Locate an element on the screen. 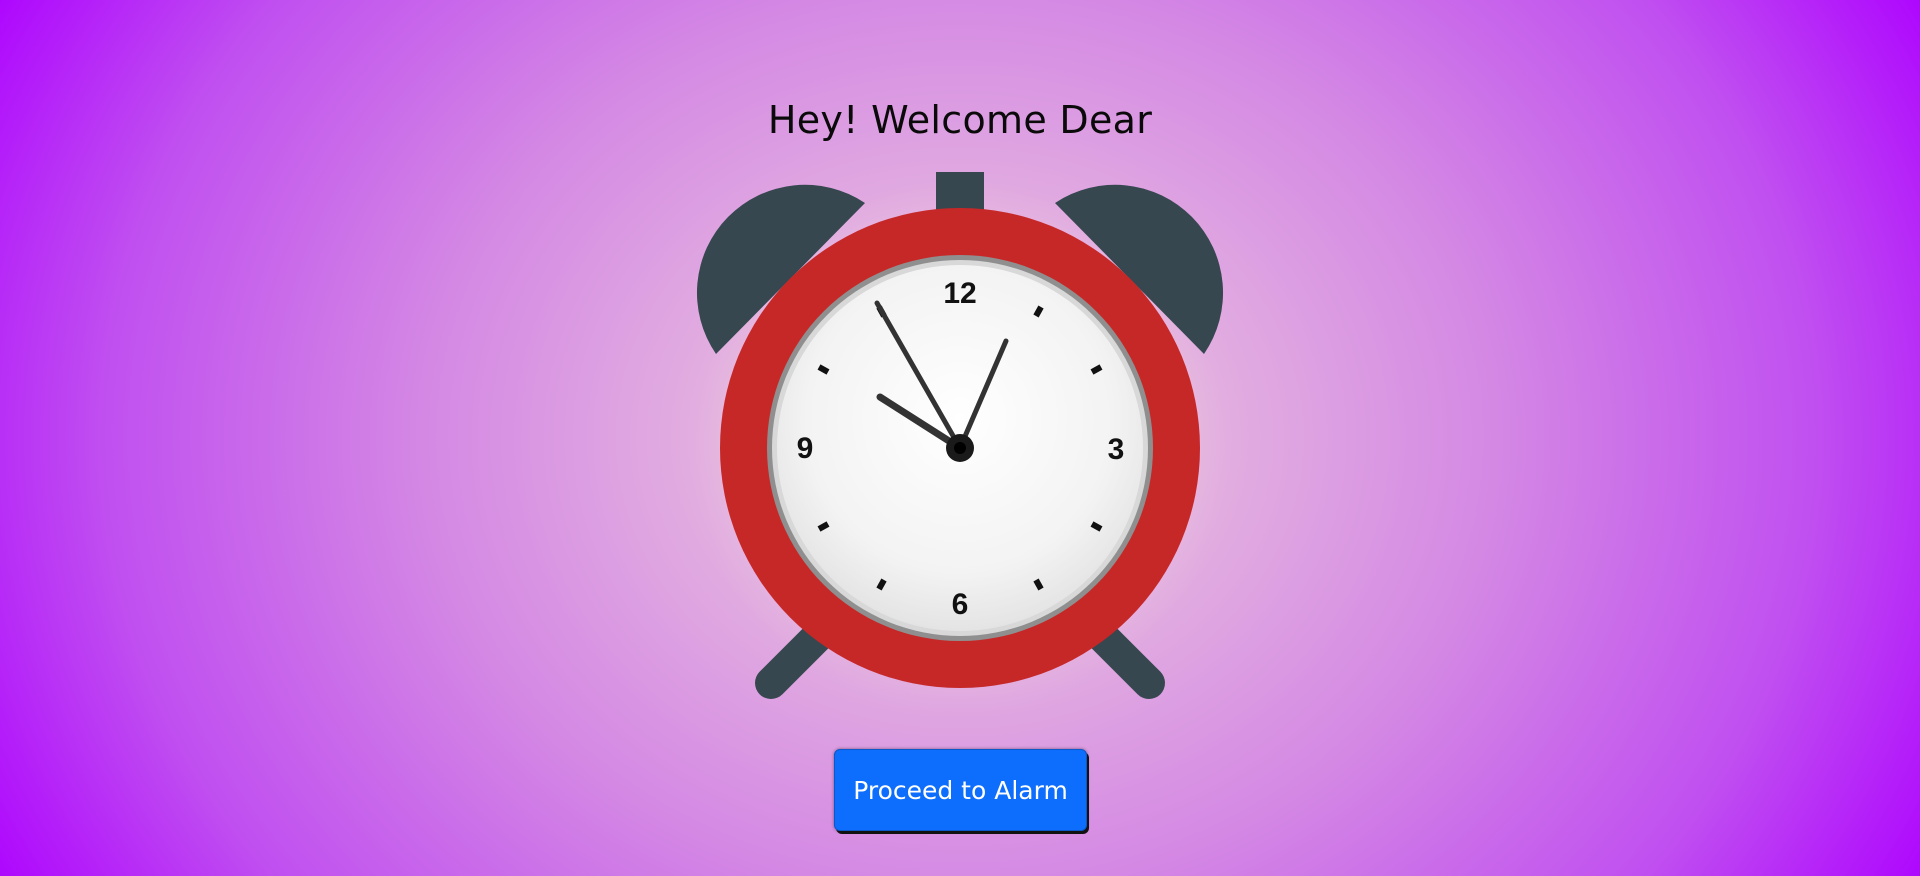 The height and width of the screenshot is (876, 1920). numeral-3: 3 is located at coordinates (1116, 449).